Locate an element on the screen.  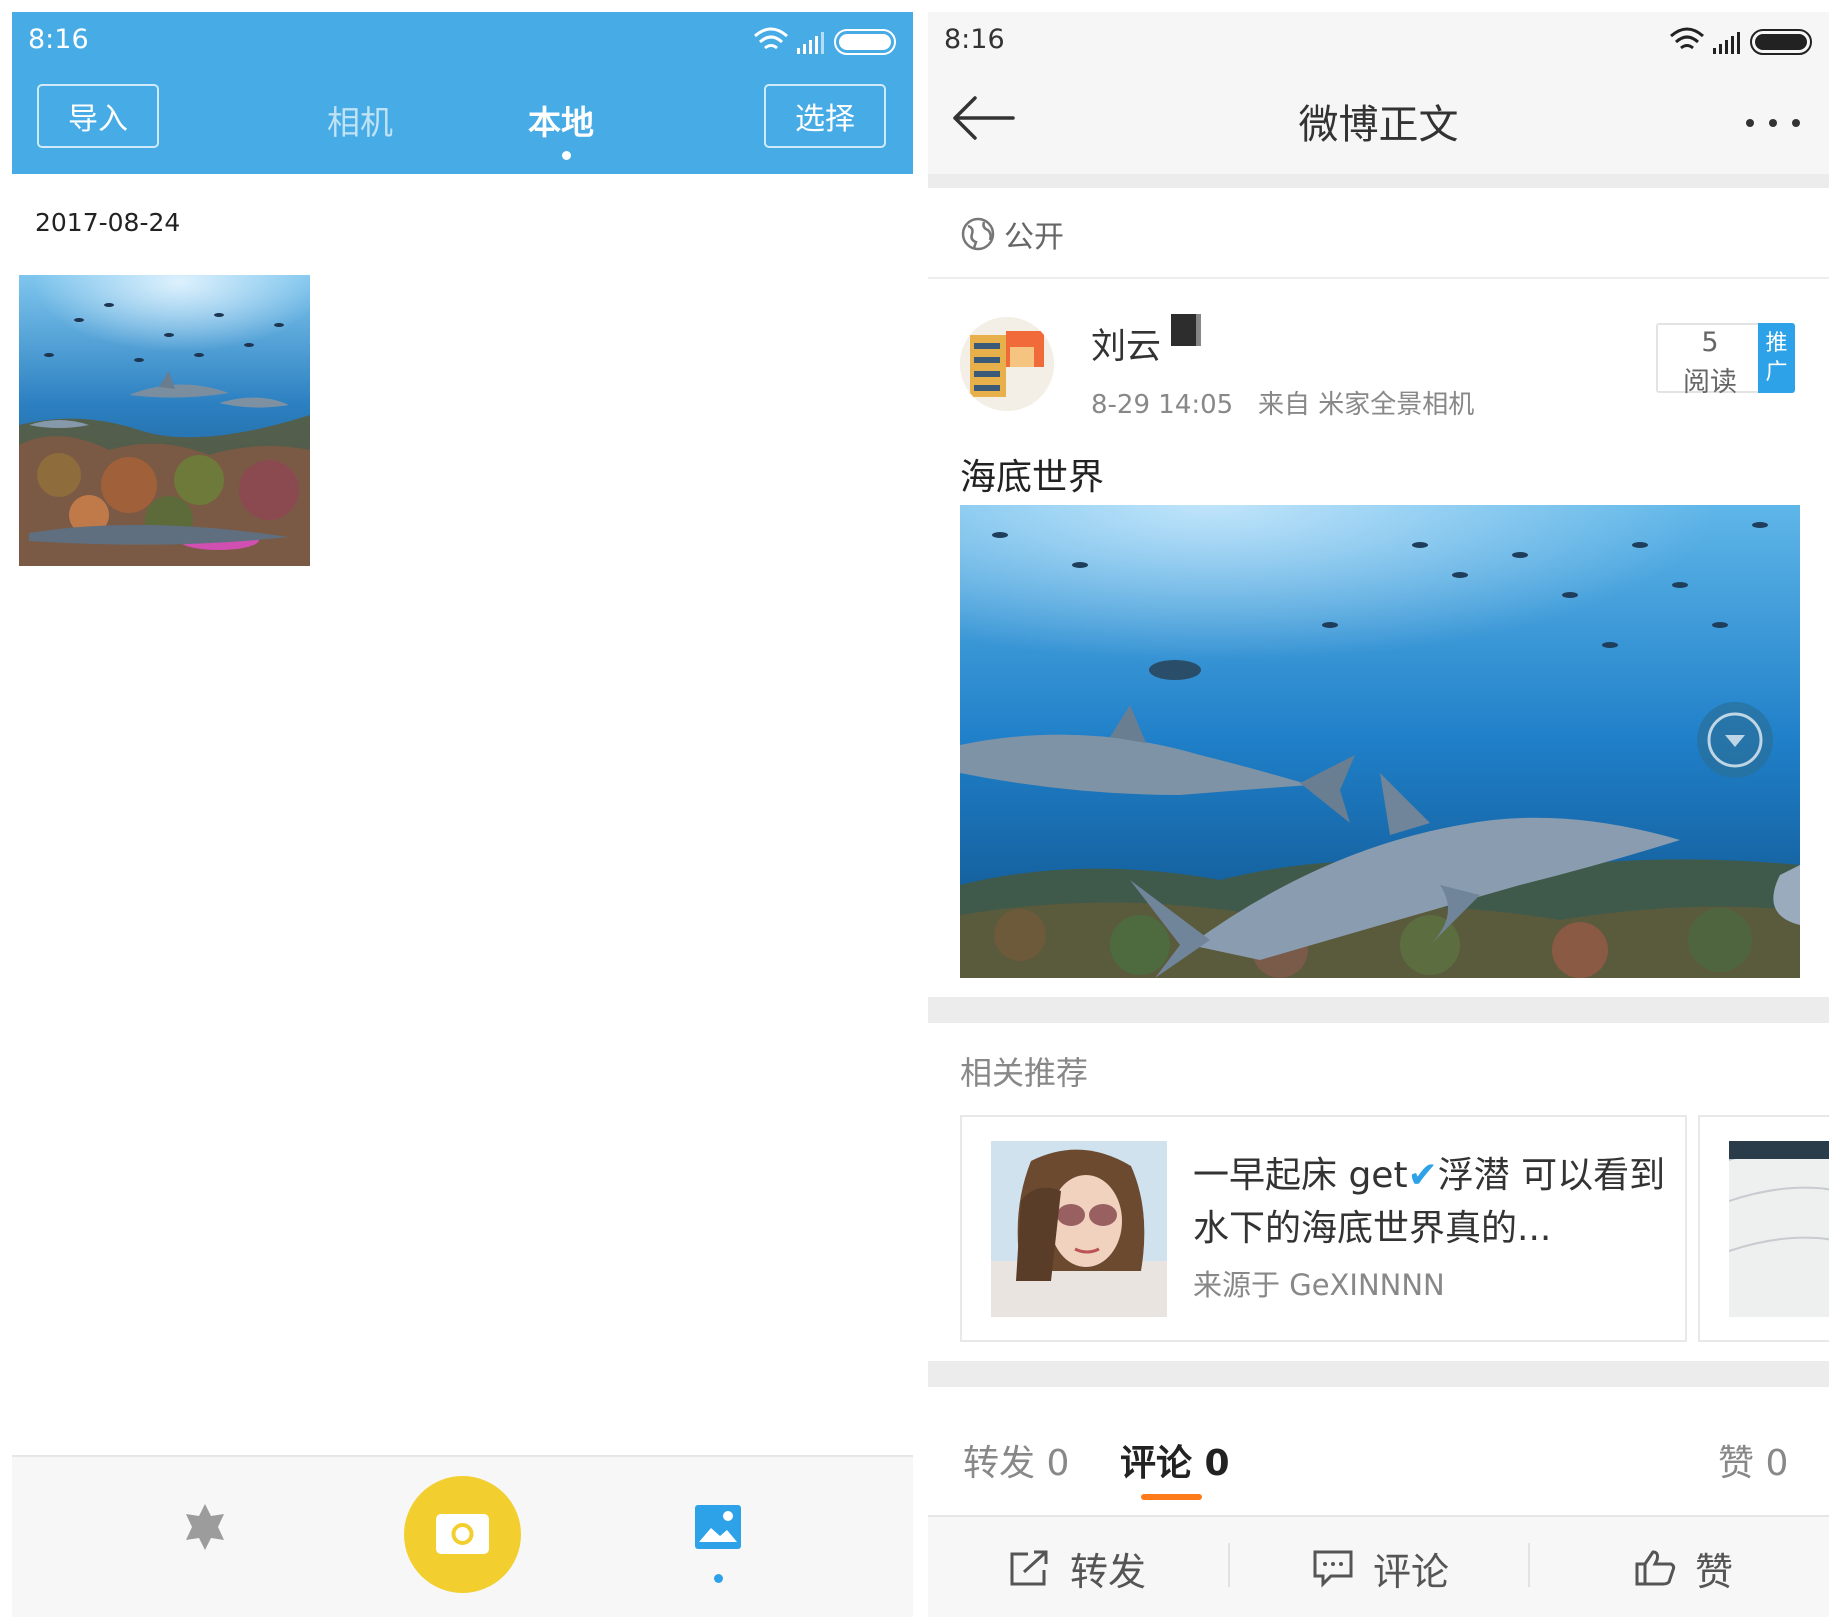
action-bar: 转发 评论 赞 is located at coordinates (1378, 1566).